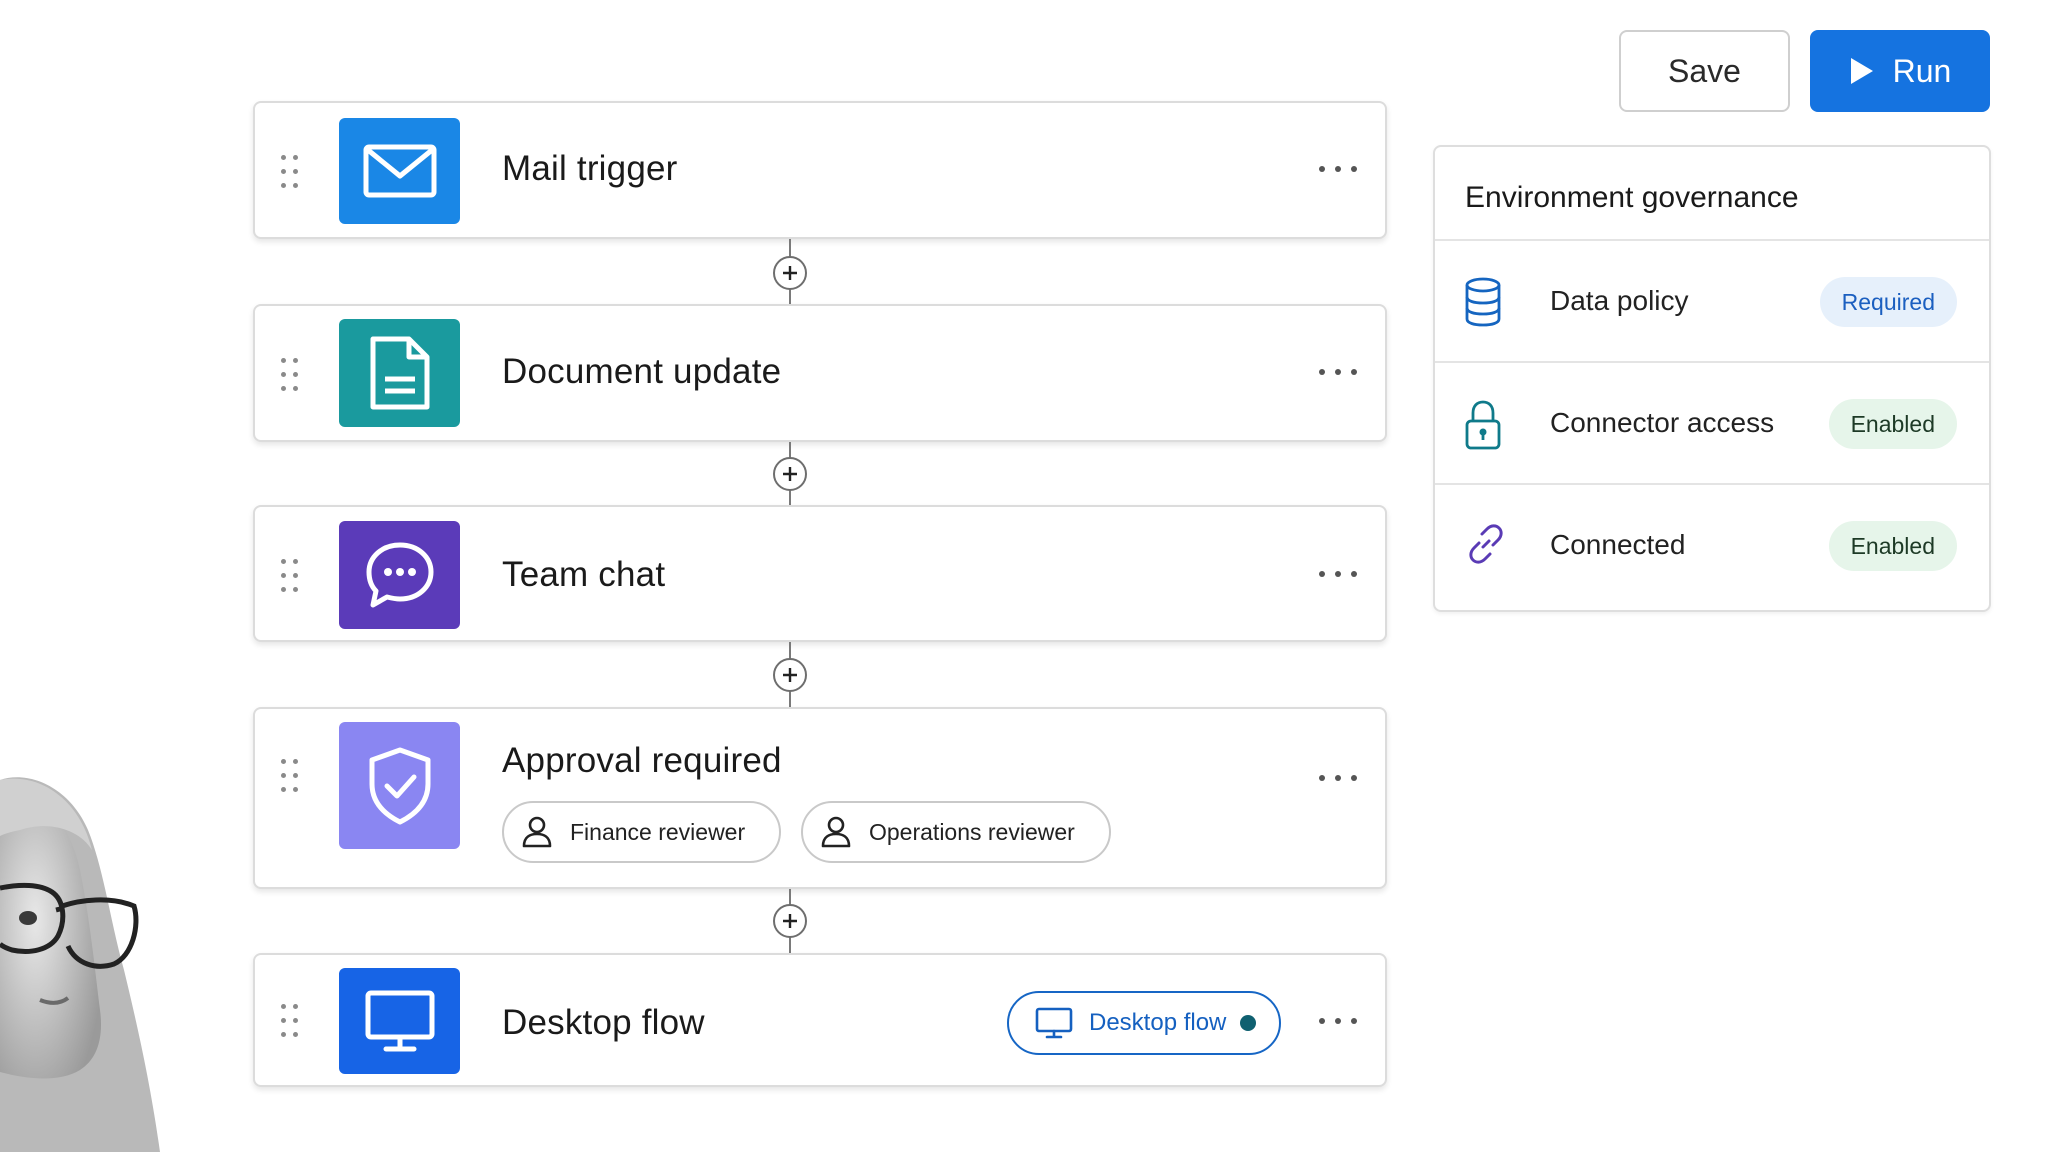 This screenshot has width=2048, height=1152. What do you see at coordinates (1486, 544) in the screenshot?
I see `link-icon` at bounding box center [1486, 544].